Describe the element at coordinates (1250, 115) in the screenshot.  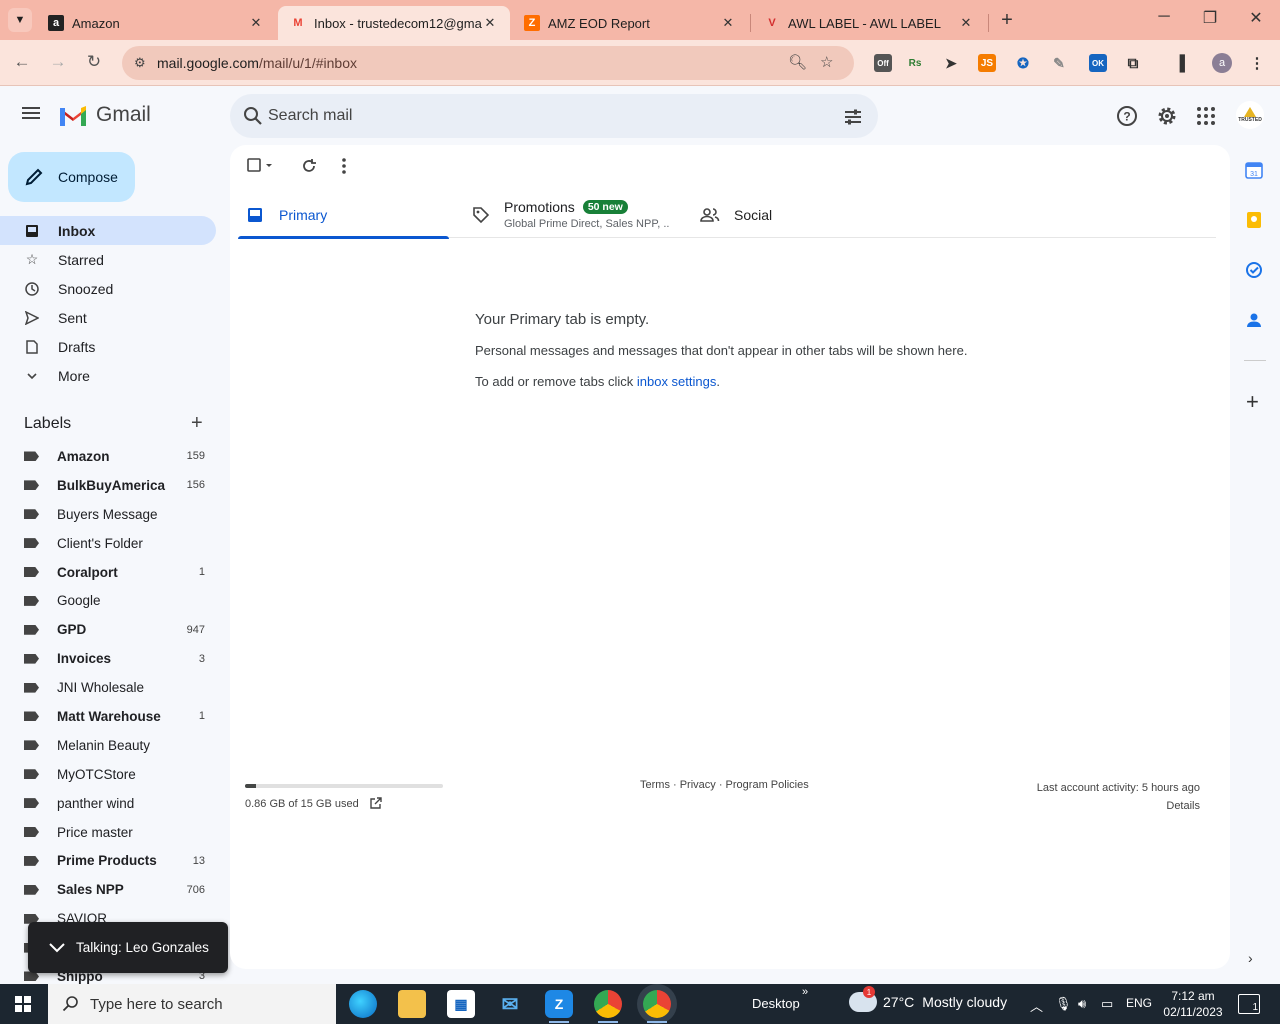
I see `account-logo-avatar: TRUSTED` at that location.